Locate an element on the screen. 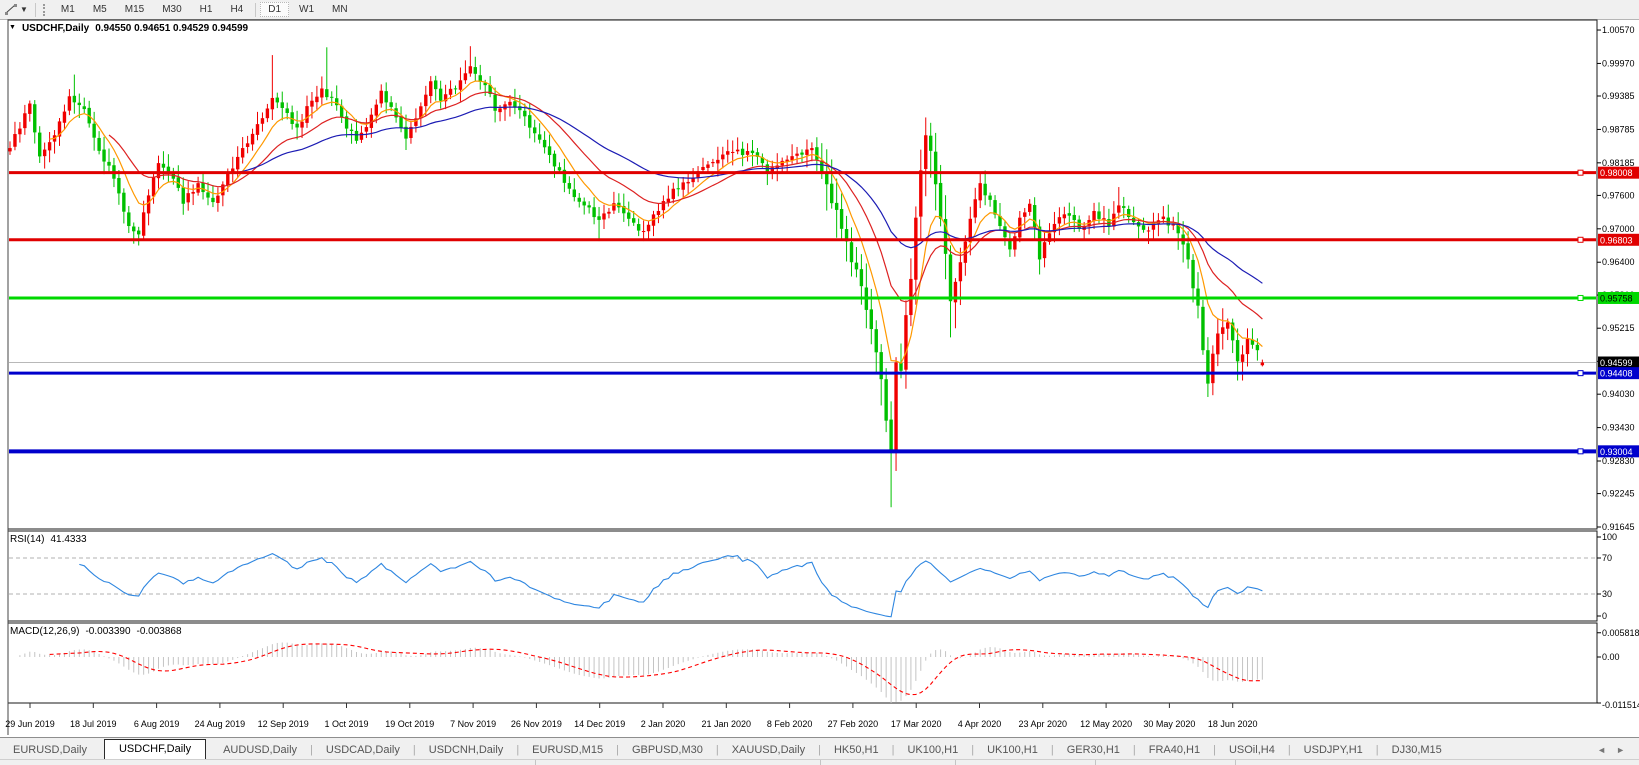 The width and height of the screenshot is (1639, 765). date-tick-label: 27 Feb 2020 is located at coordinates (853, 724).